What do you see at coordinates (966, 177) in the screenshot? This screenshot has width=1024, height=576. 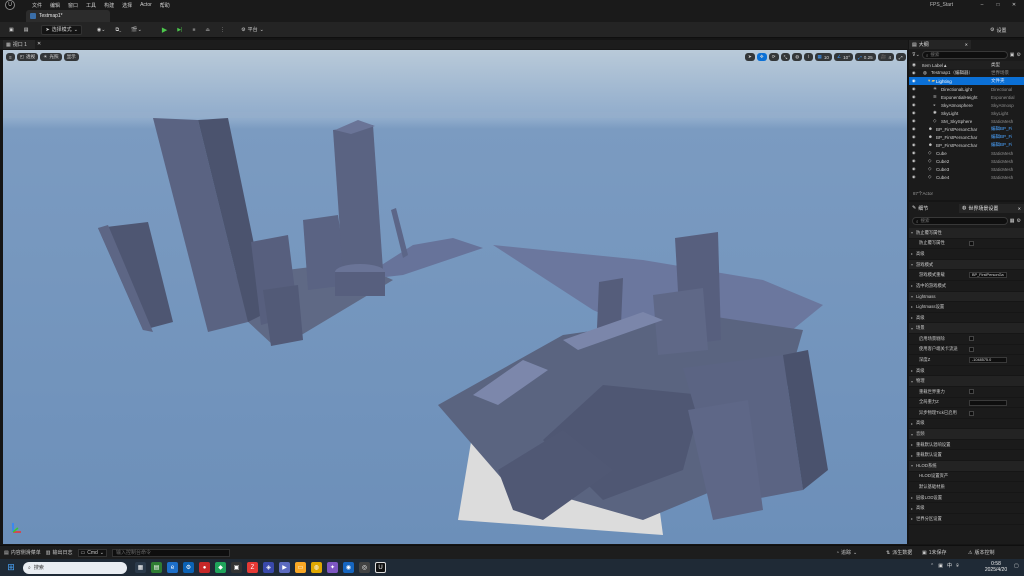 I see `outliner-row: ◉ ◇ Cube4 StaticMesh` at bounding box center [966, 177].